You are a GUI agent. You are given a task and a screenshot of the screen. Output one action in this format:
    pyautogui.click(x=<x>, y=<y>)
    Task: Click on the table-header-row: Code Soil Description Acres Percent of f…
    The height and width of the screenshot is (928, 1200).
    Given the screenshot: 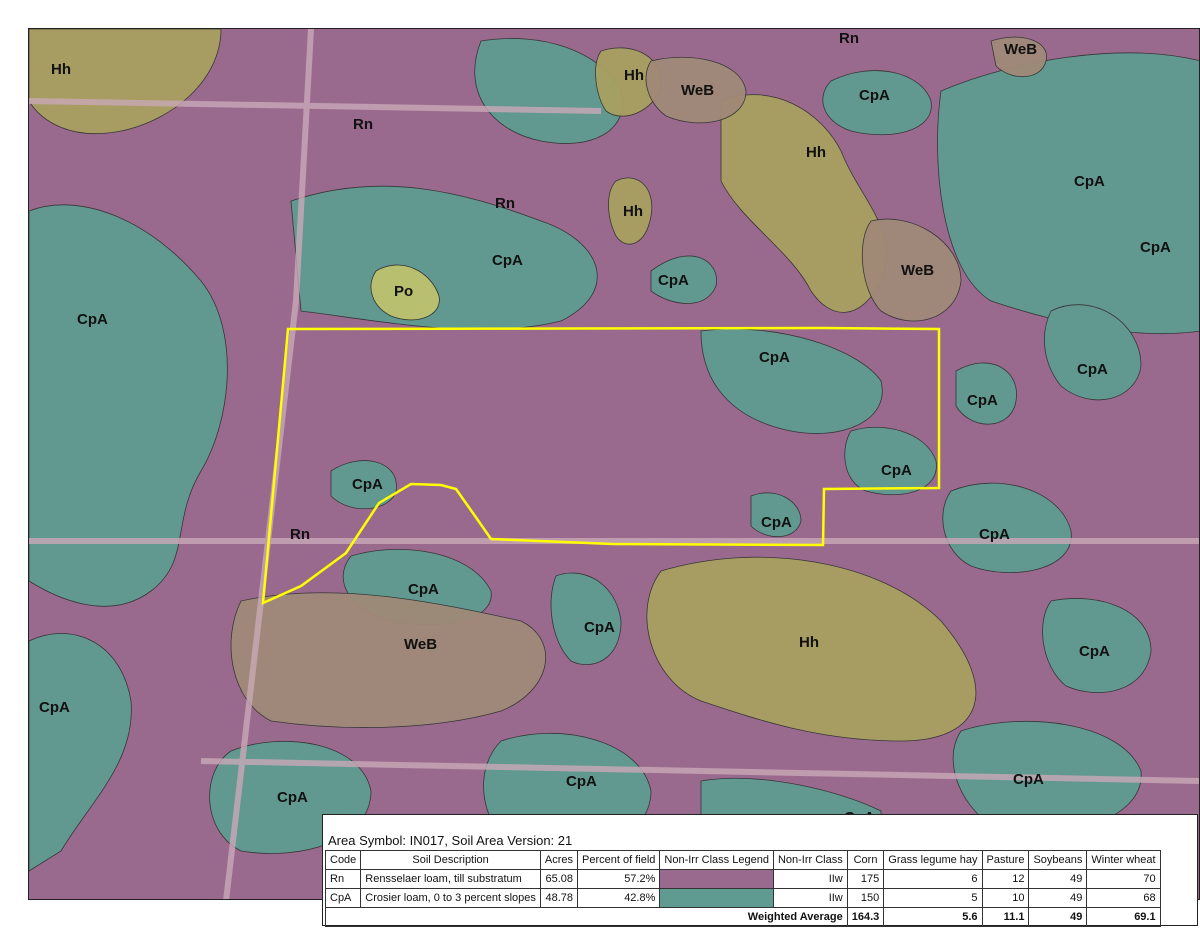 What is the action you would take?
    pyautogui.click(x=742, y=860)
    